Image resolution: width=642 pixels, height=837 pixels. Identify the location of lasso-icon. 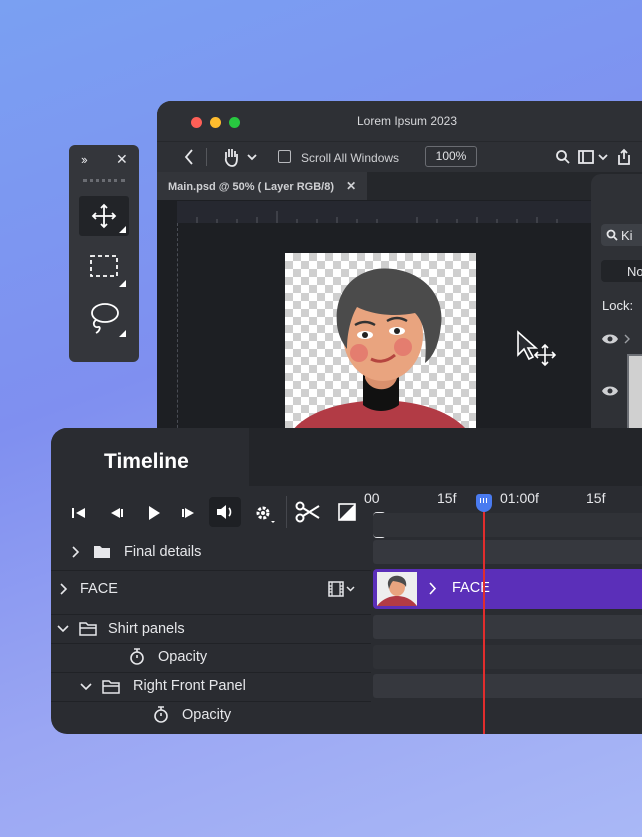
(105, 318).